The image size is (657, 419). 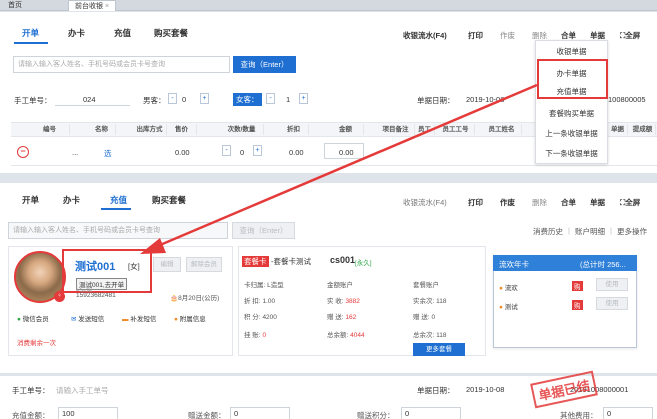 What do you see at coordinates (153, 246) in the screenshot?
I see `arrow-head` at bounding box center [153, 246].